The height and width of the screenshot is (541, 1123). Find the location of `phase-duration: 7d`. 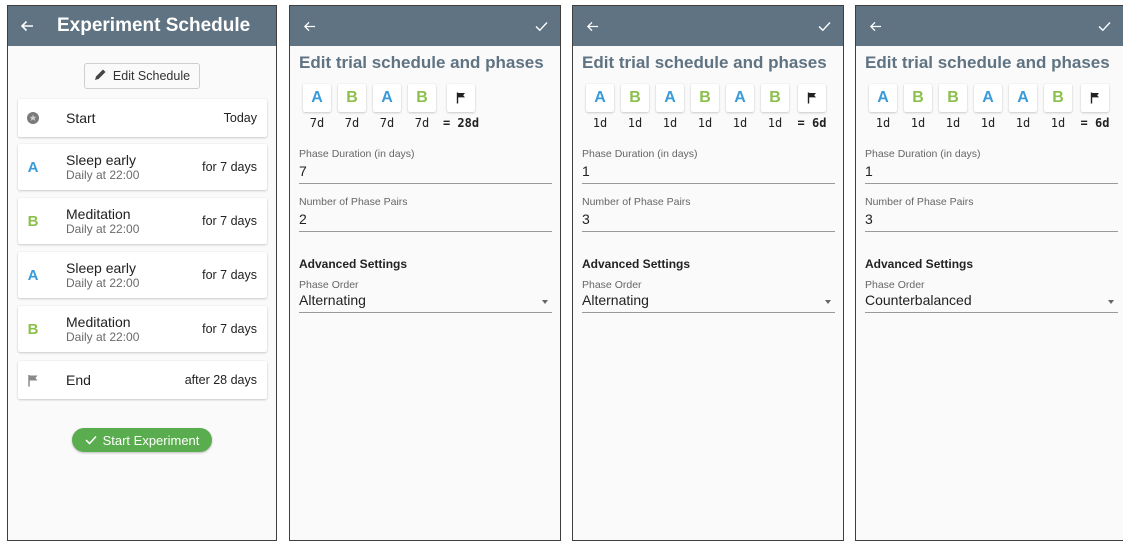

phase-duration: 7d is located at coordinates (422, 123).